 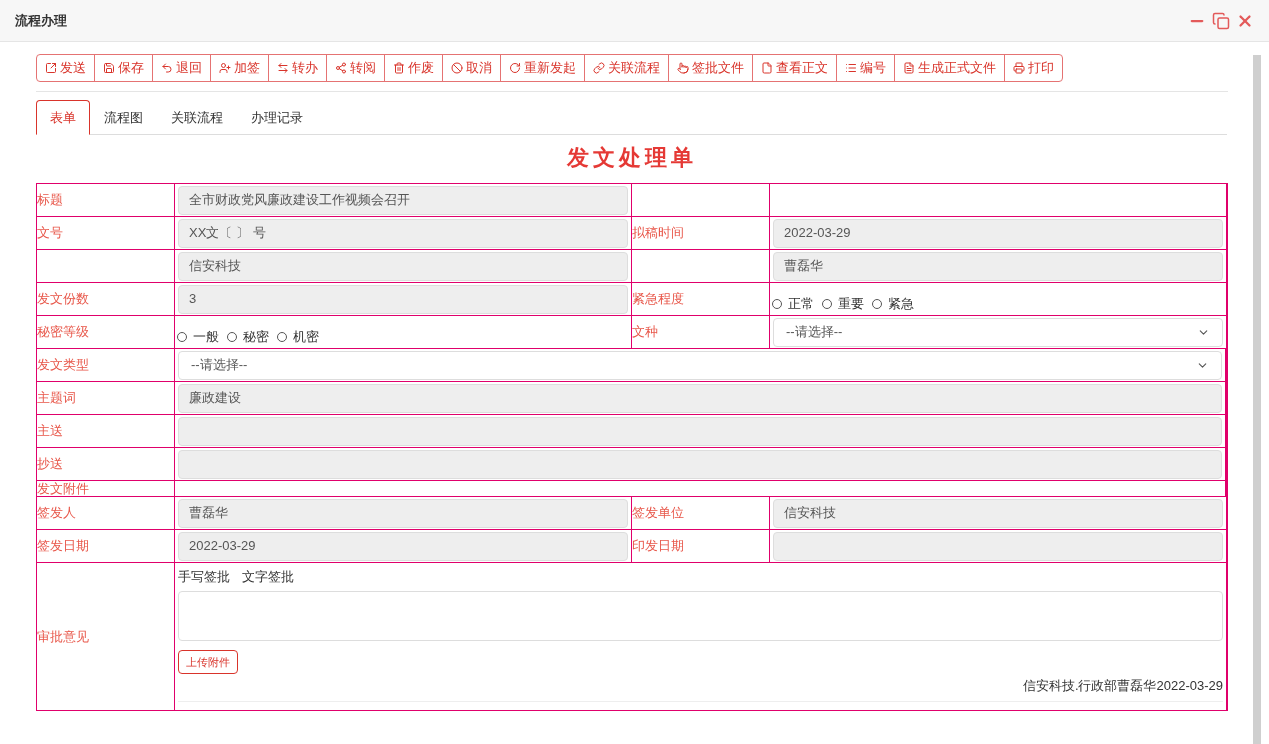 I want to click on trash-icon, so click(x=399, y=68).